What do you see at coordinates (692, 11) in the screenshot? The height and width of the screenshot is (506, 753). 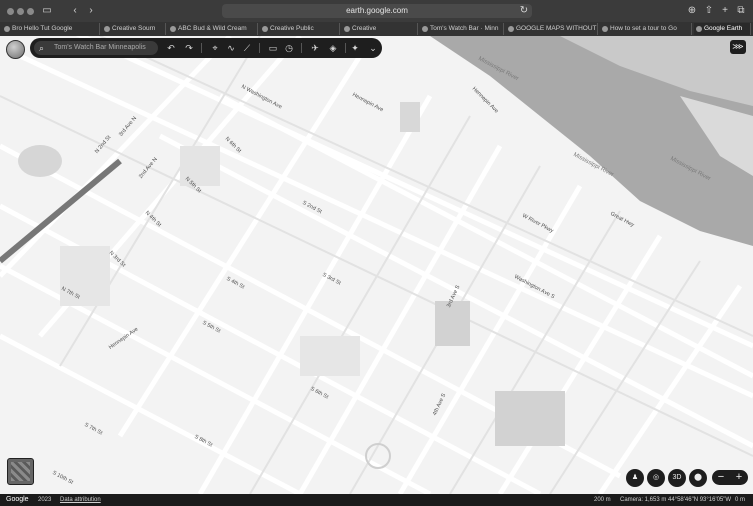 I see `downloads-icon: ⊕` at bounding box center [692, 11].